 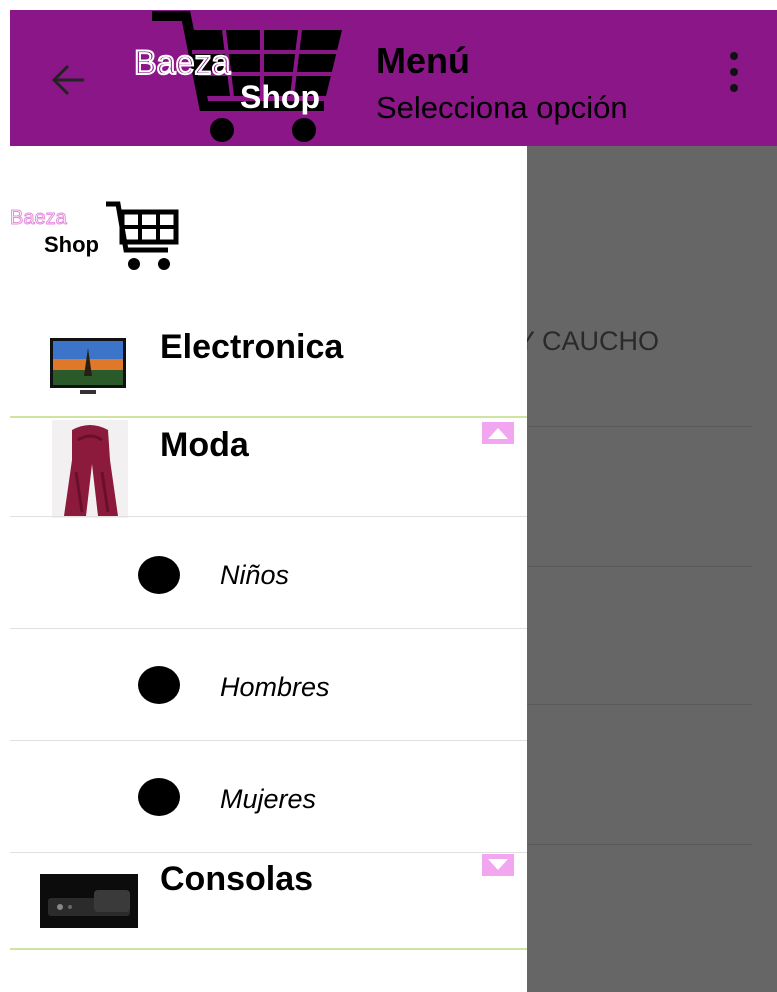 I want to click on electronica-thumbnail, so click(x=88, y=367).